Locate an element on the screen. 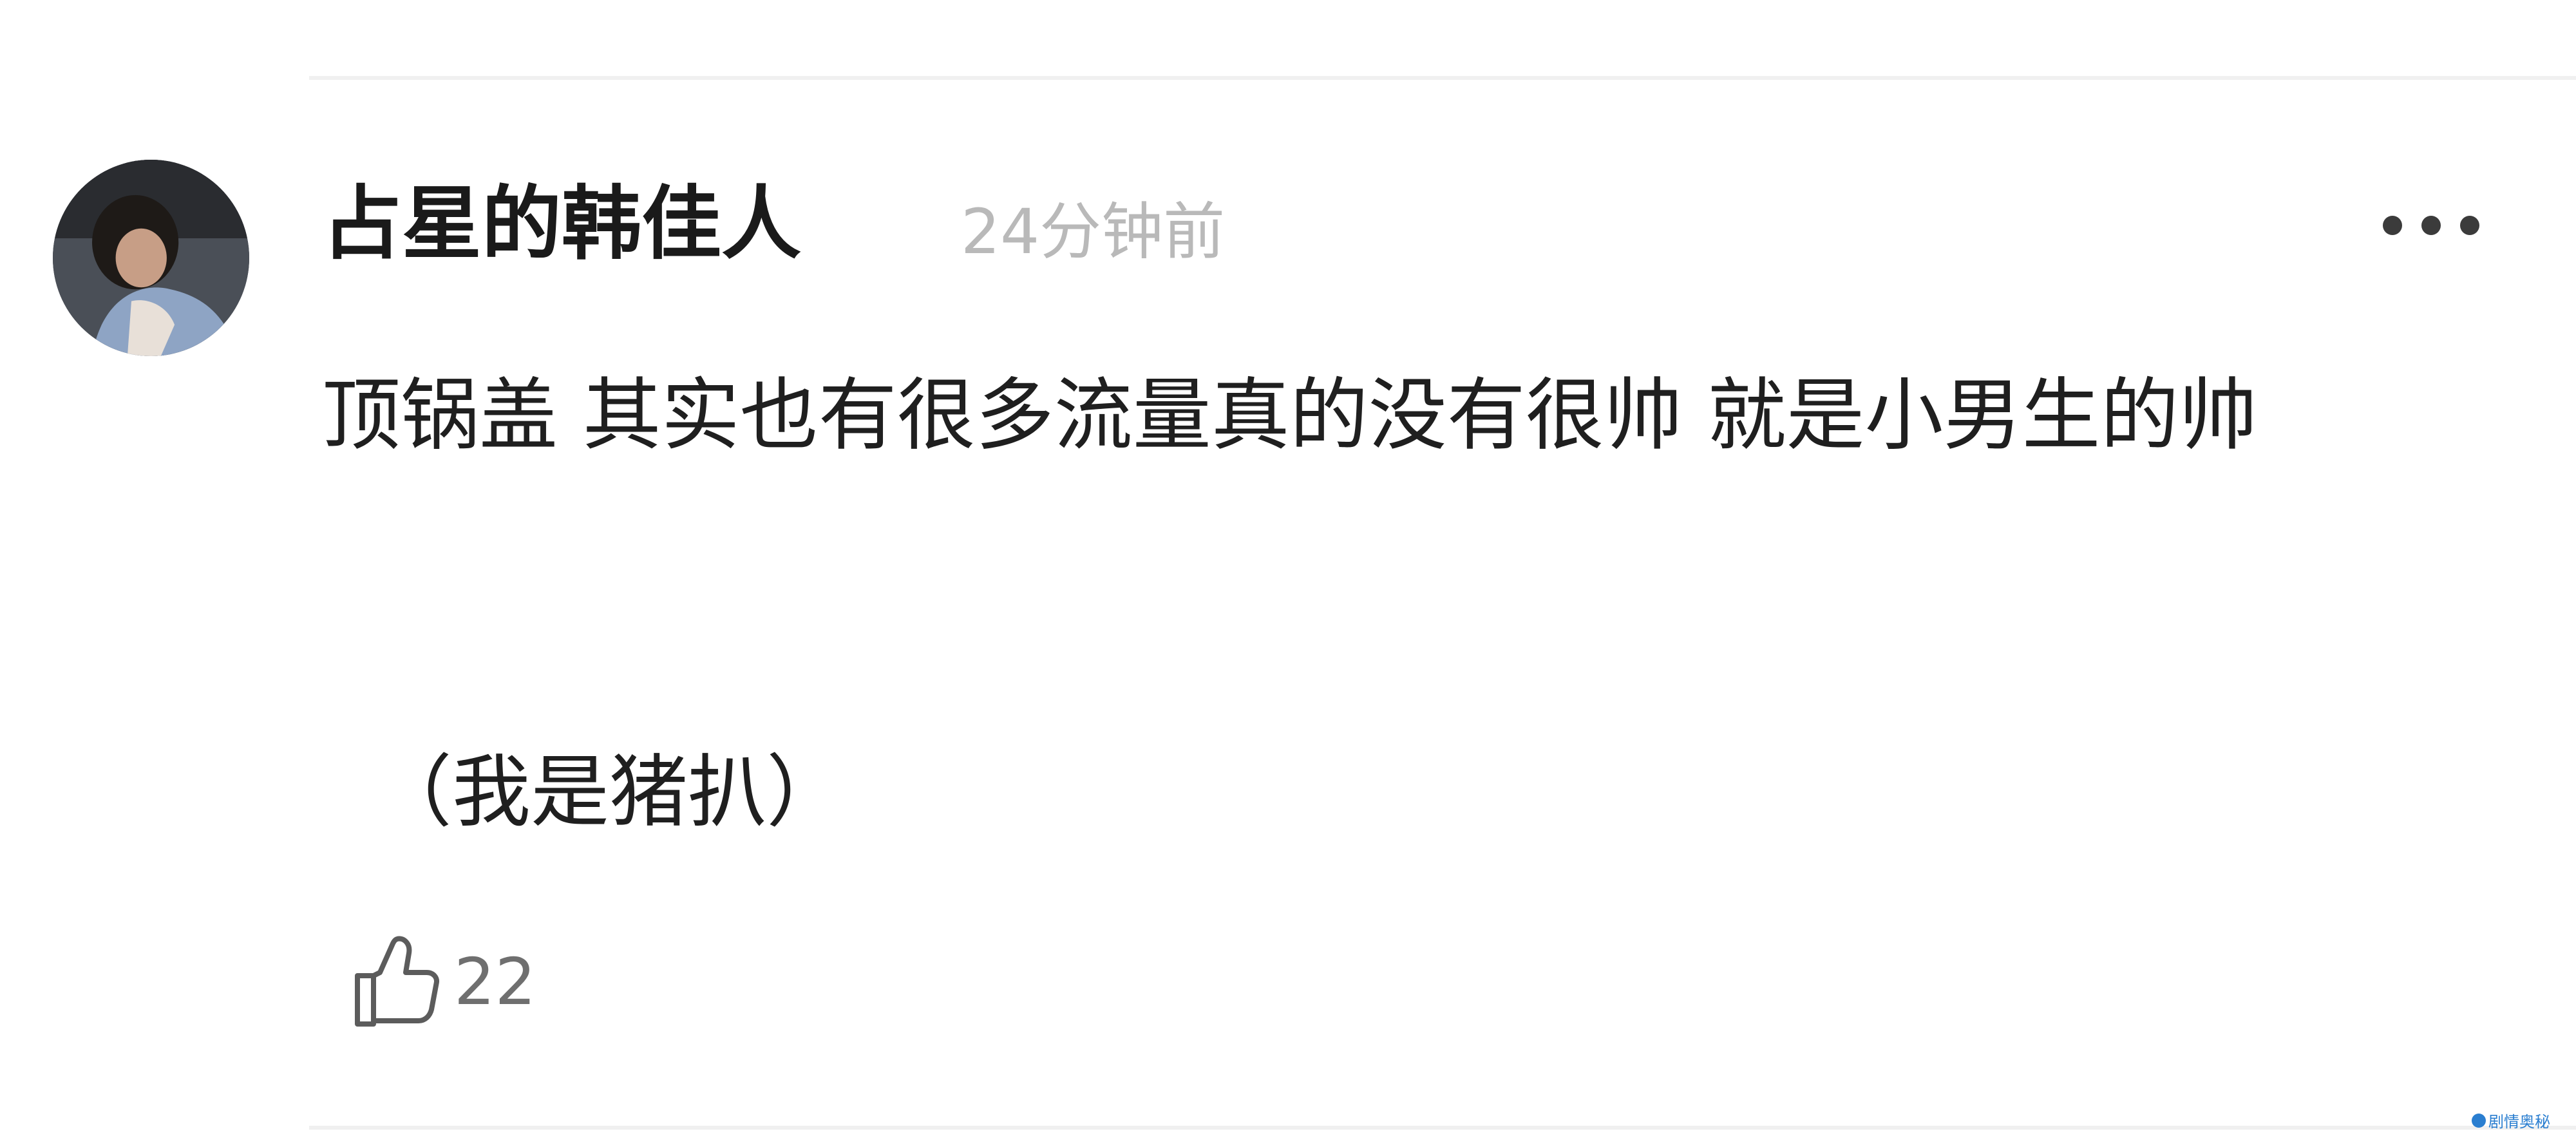 The height and width of the screenshot is (1138, 2576). avatar is located at coordinates (151, 258).